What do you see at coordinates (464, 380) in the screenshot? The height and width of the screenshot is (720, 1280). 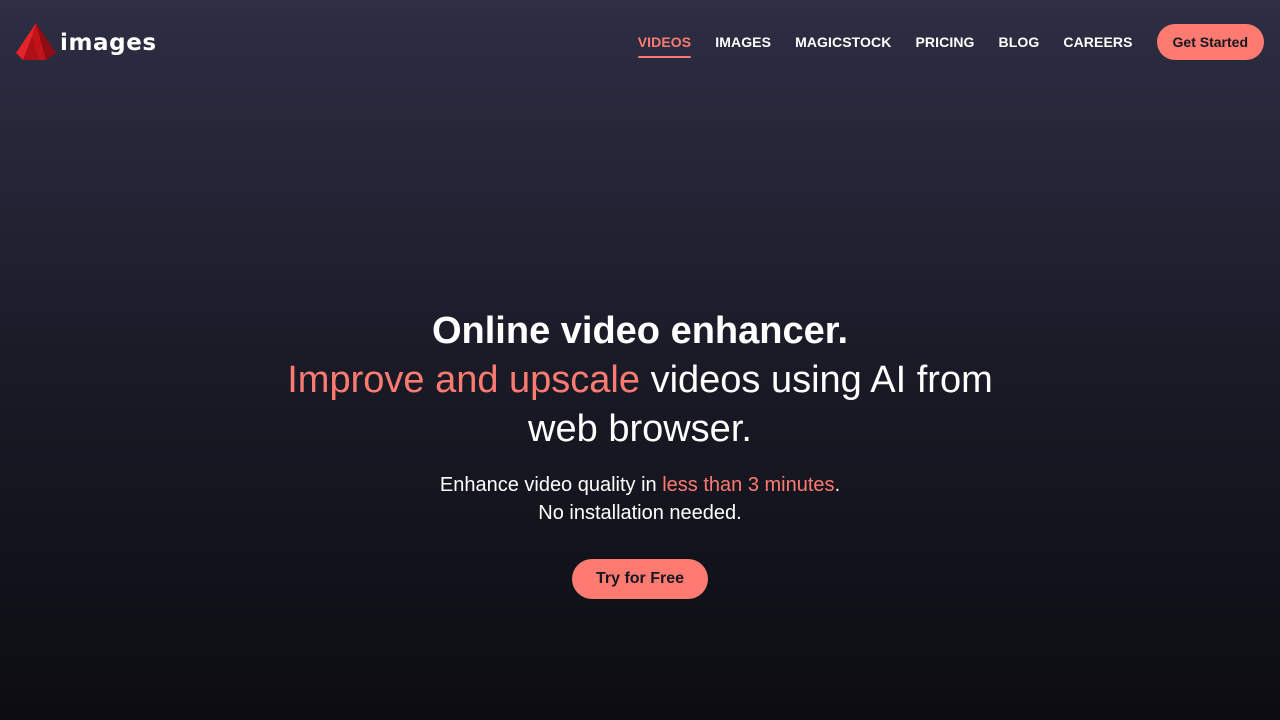 I see `hero-subtitle-highlight: Improve and upscale` at bounding box center [464, 380].